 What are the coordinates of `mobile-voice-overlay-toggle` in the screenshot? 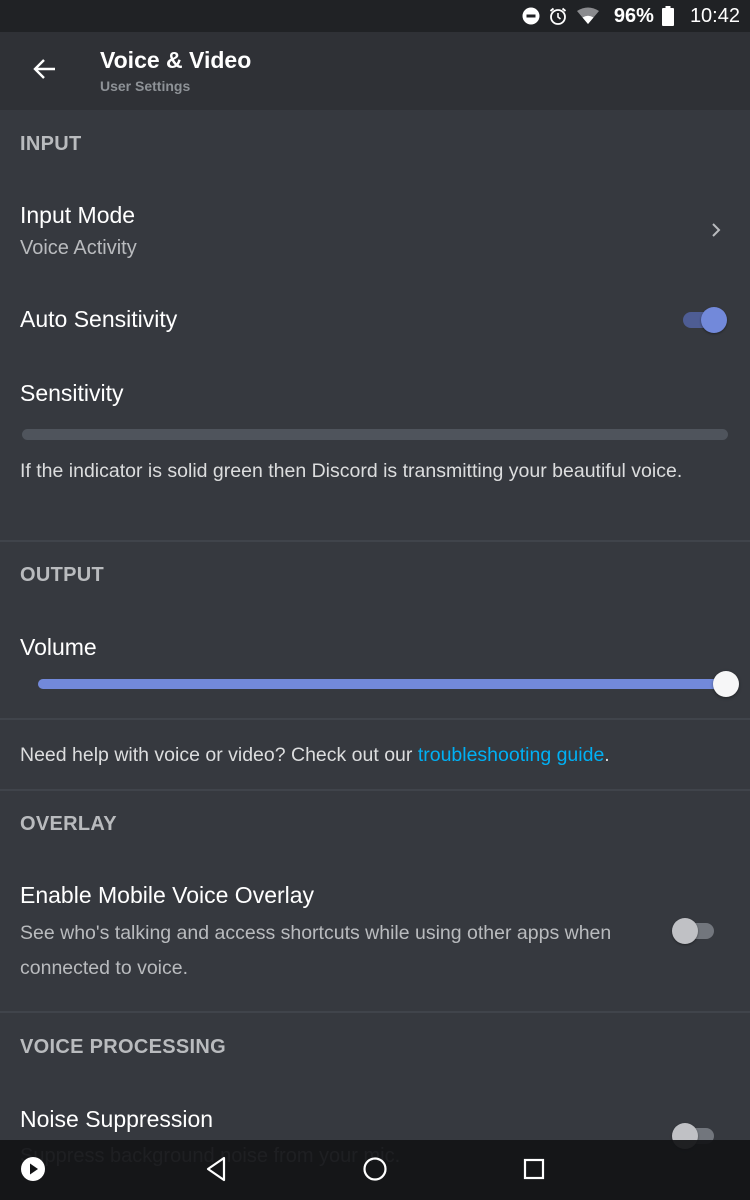 It's located at (695, 931).